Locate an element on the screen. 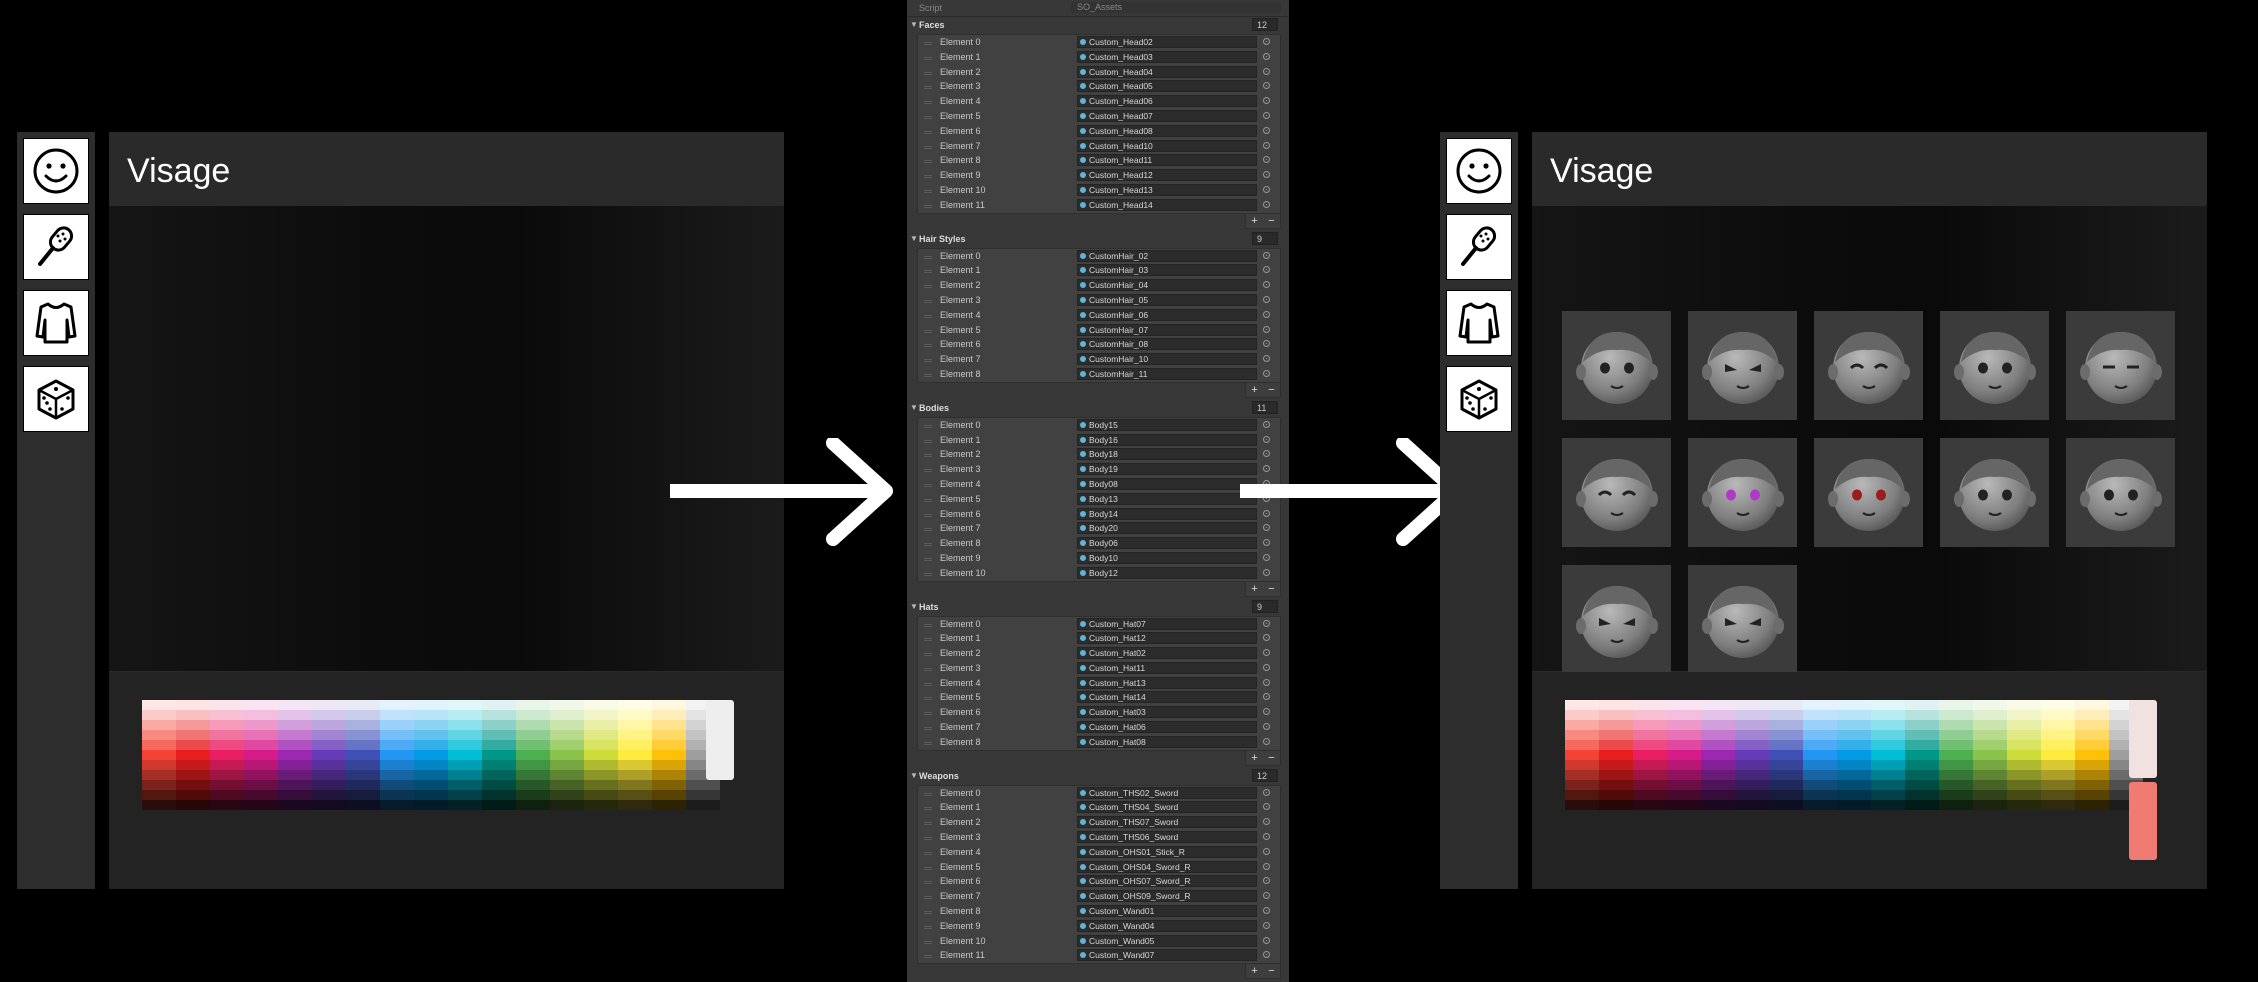 The image size is (2258, 982). object-field: Body10 is located at coordinates (1167, 557).